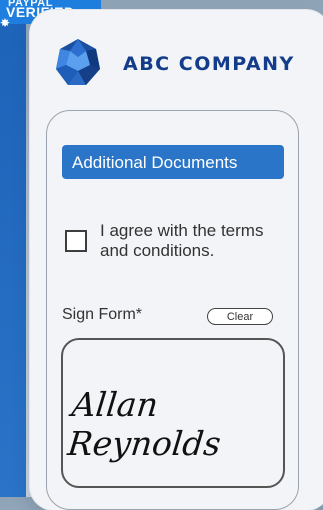  I want to click on star-burst-icon: ✸, so click(5, 23).